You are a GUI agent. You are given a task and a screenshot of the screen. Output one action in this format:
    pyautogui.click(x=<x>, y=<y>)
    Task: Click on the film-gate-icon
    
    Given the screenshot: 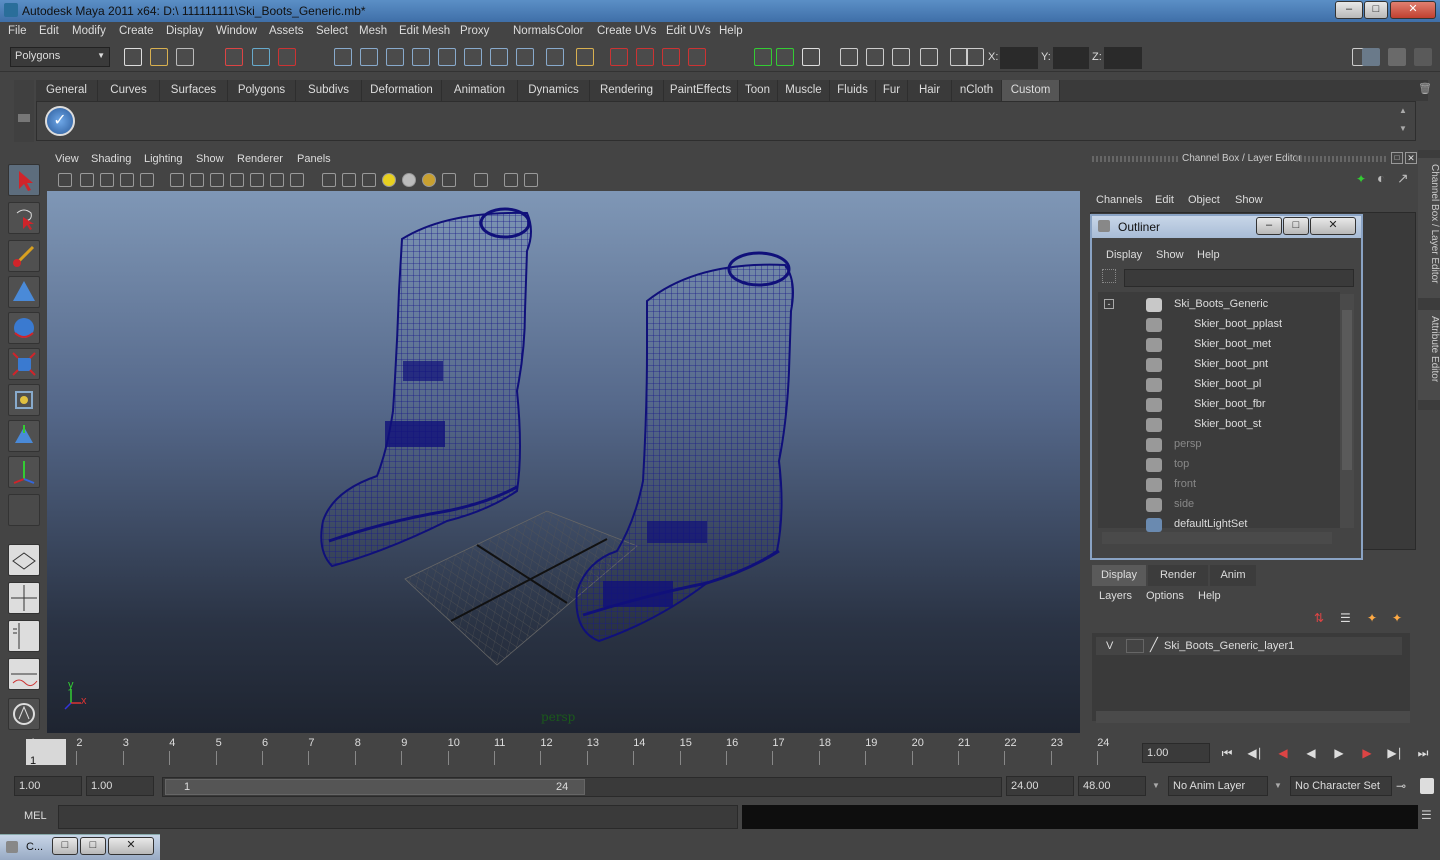 What is the action you would take?
    pyautogui.click(x=177, y=180)
    